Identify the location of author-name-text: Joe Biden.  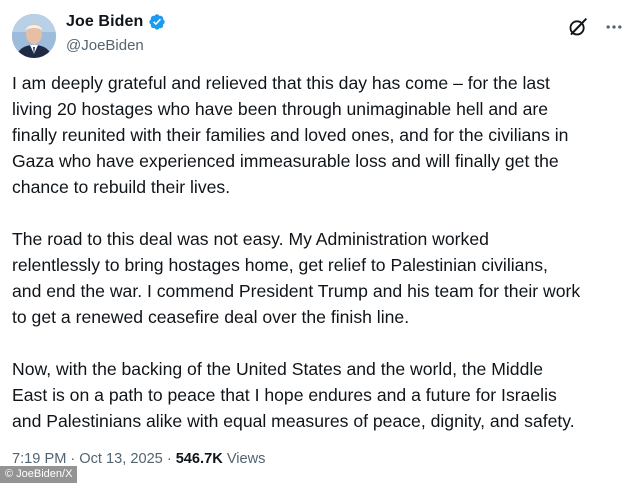
(104, 22).